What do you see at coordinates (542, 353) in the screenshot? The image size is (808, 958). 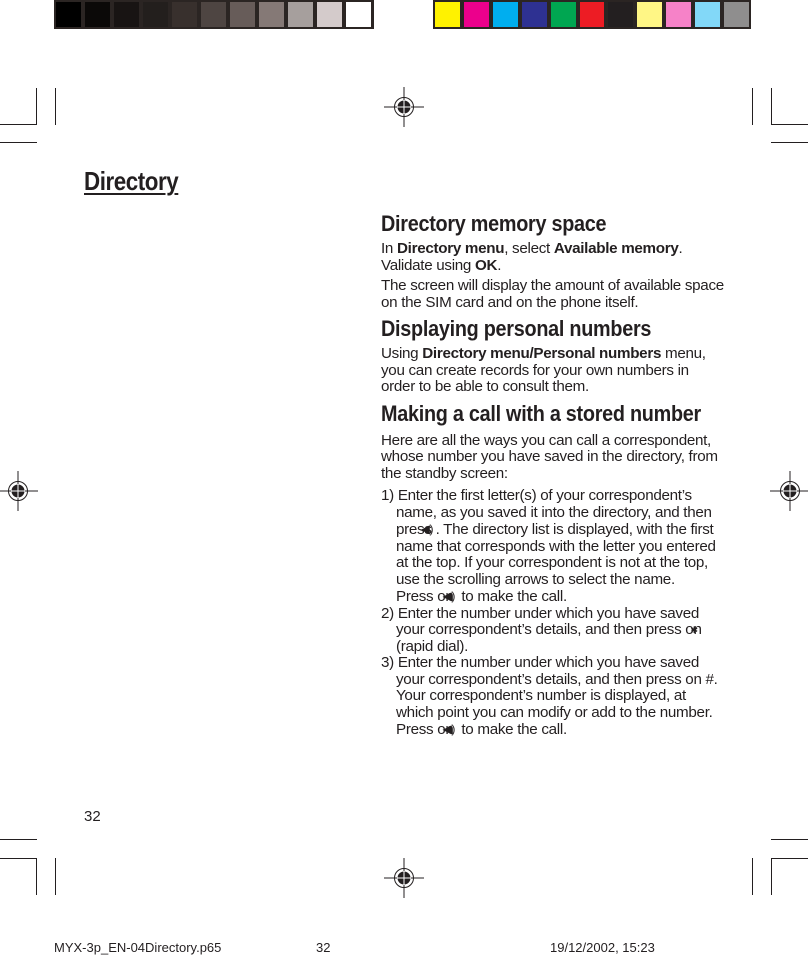 I see `bold-term: Directory menu/Personal numbers` at bounding box center [542, 353].